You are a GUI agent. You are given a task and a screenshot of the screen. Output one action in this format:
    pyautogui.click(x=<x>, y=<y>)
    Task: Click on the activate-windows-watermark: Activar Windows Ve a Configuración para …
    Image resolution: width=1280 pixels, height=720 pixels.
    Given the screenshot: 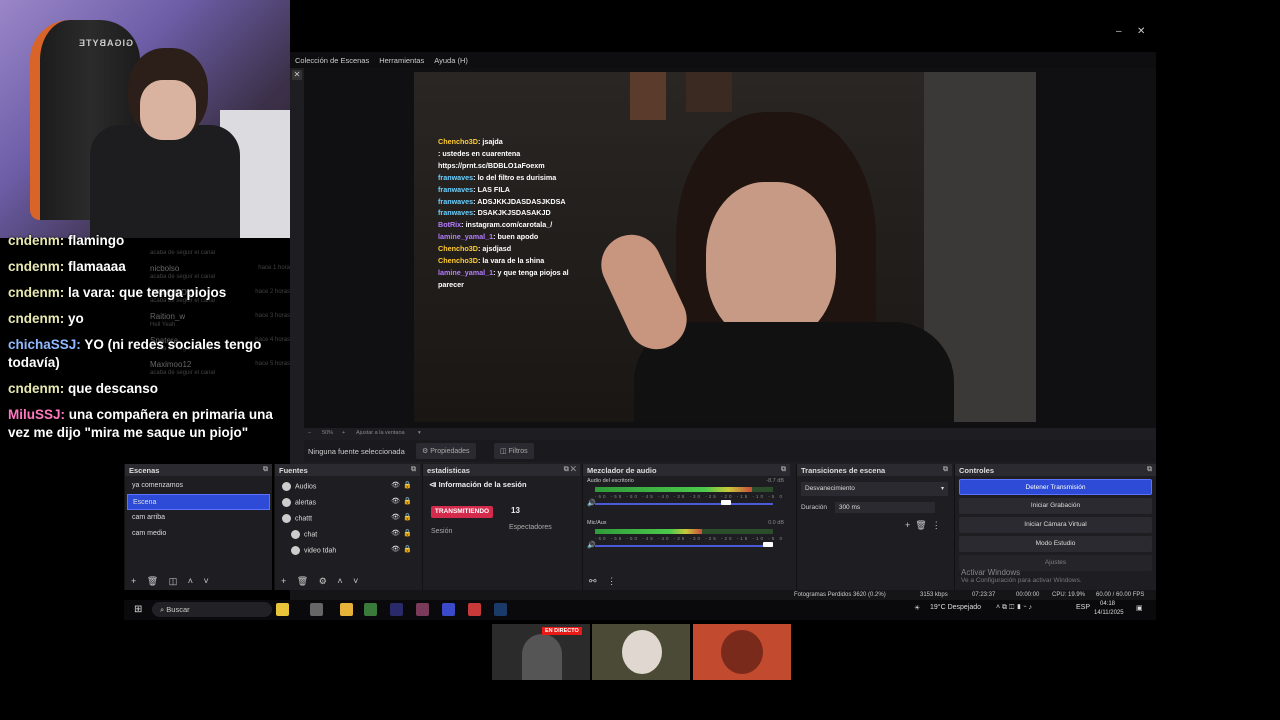 What is the action you would take?
    pyautogui.click(x=1021, y=576)
    